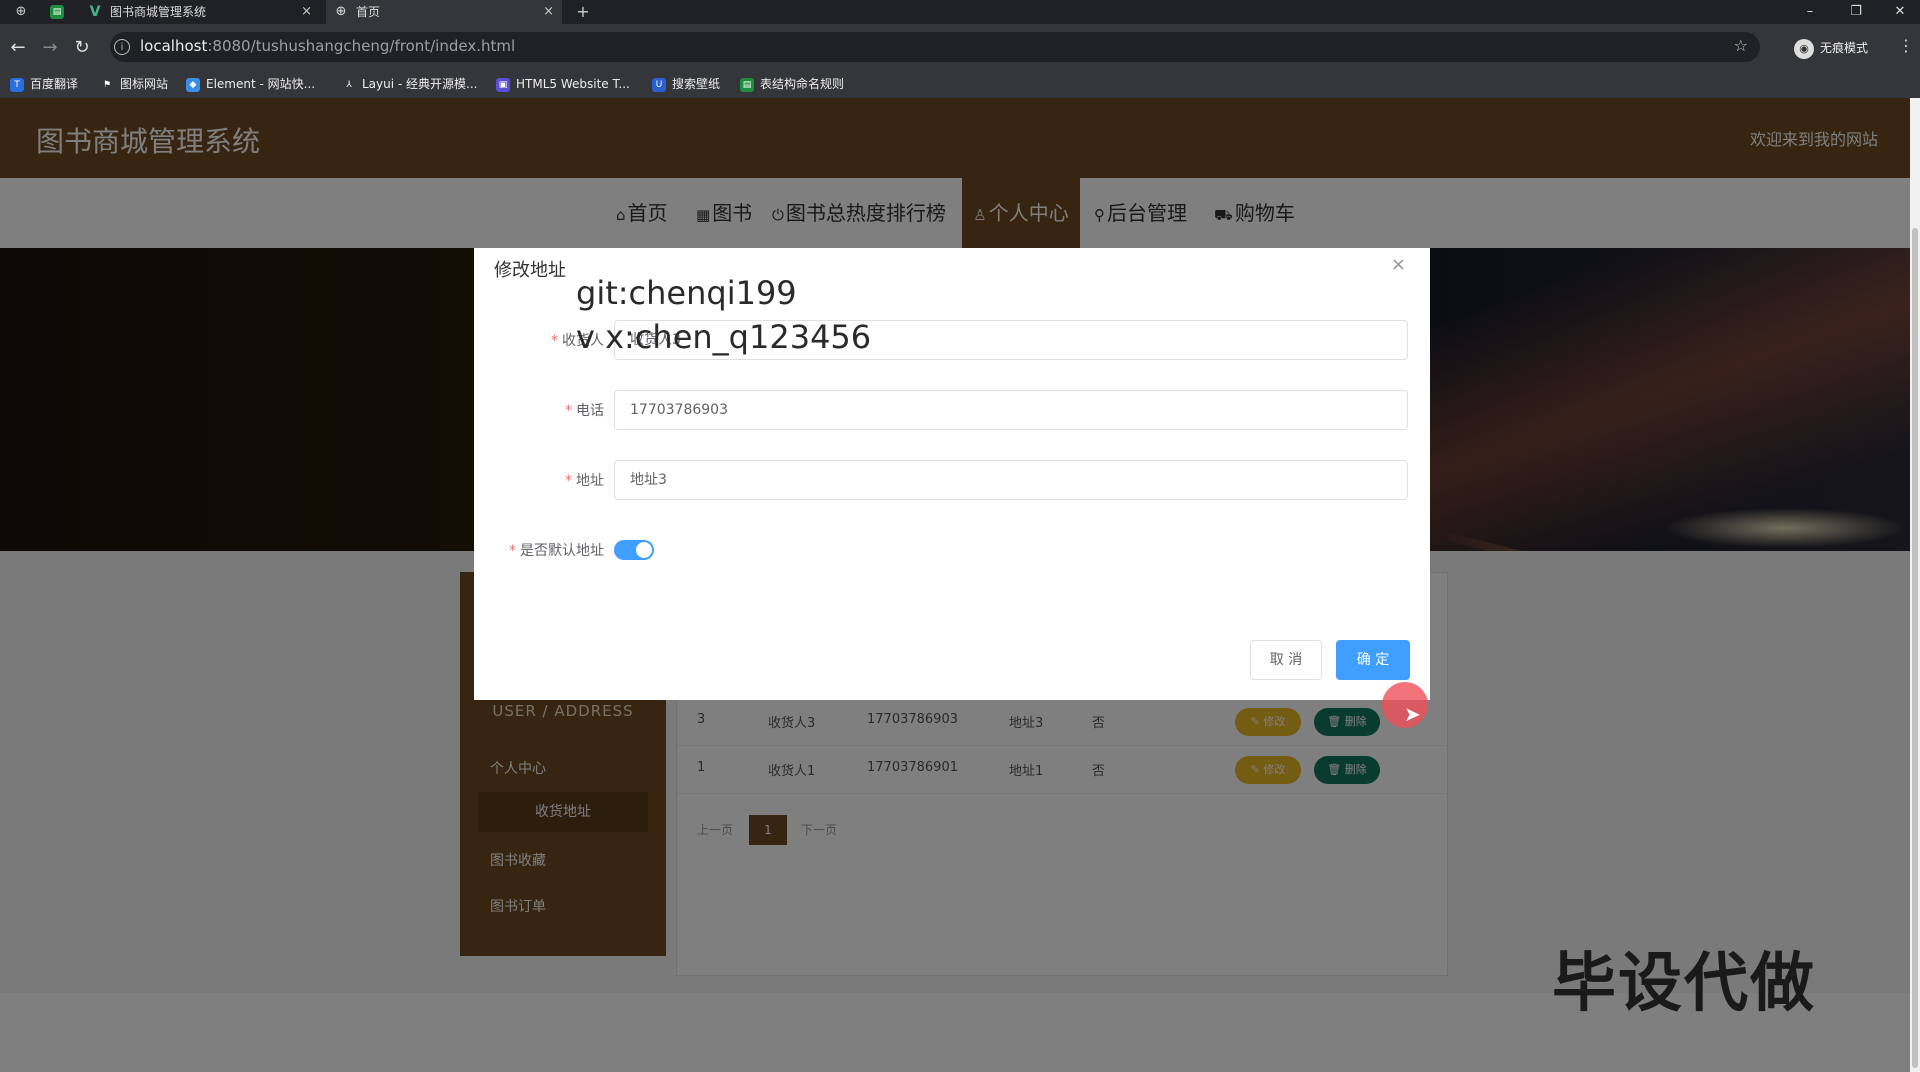 The width and height of the screenshot is (1920, 1072). I want to click on page-scrollbar, so click(1915, 585).